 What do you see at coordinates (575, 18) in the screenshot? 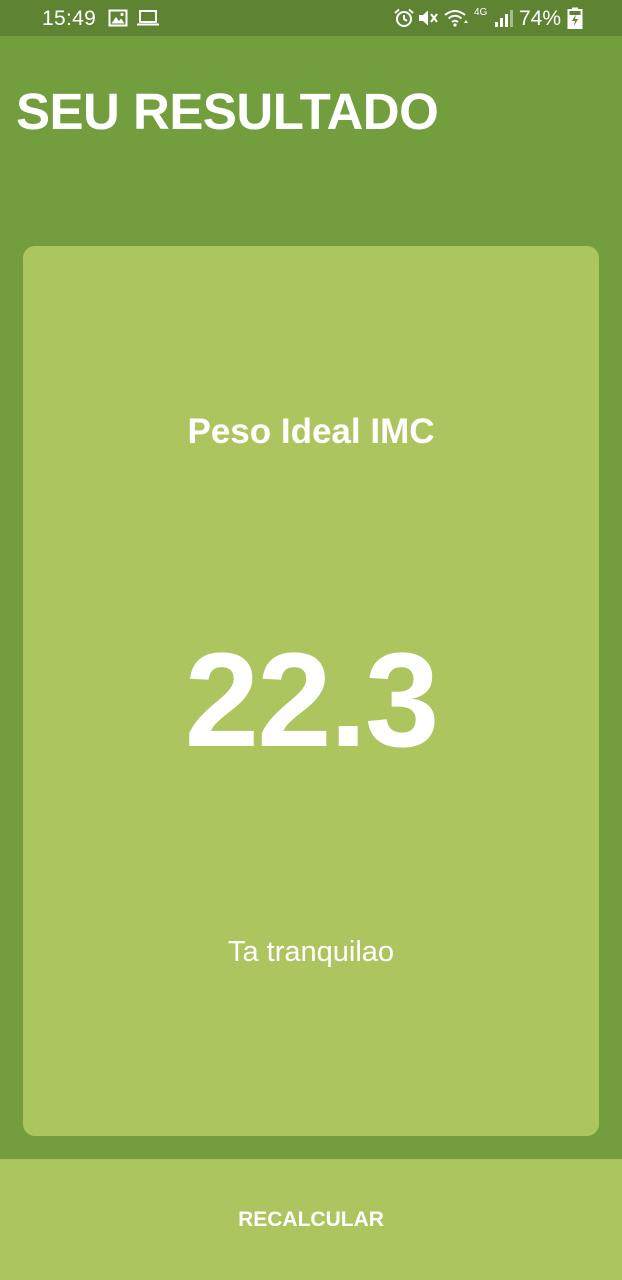
I see `battery-charging-icon` at bounding box center [575, 18].